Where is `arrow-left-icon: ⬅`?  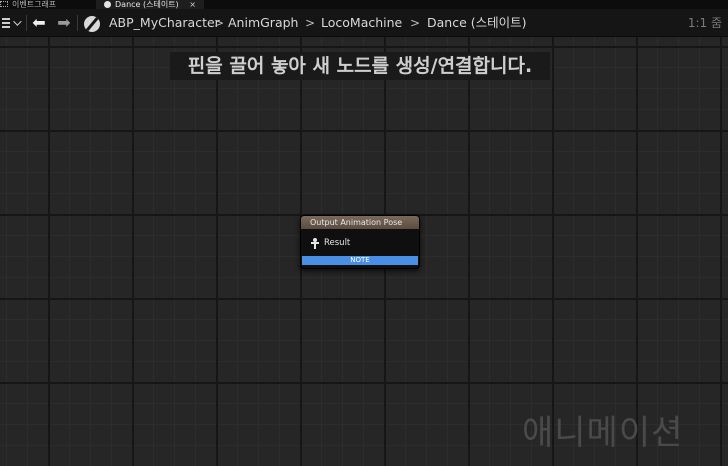 arrow-left-icon: ⬅ is located at coordinates (39, 22).